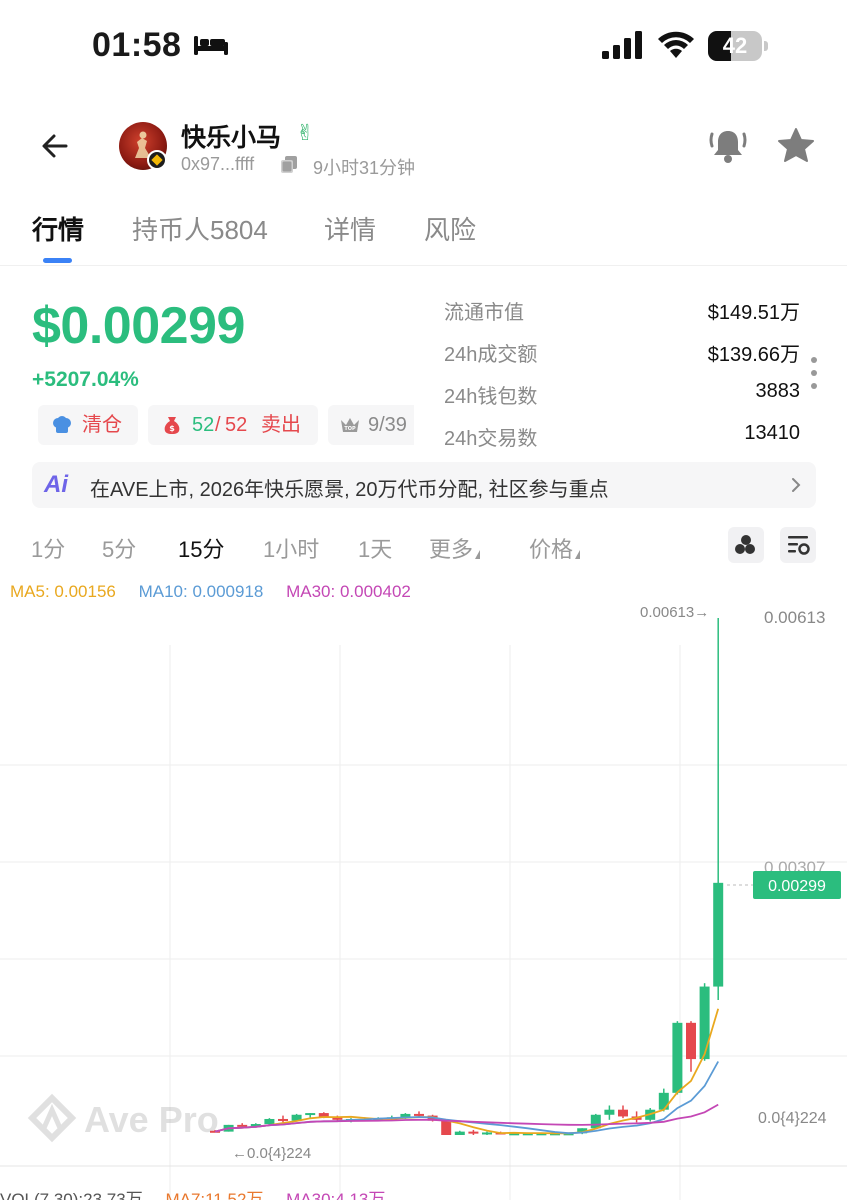 This screenshot has height=1200, width=847. What do you see at coordinates (551, 549) in the screenshot?
I see `price-mode-label: 价格` at bounding box center [551, 549].